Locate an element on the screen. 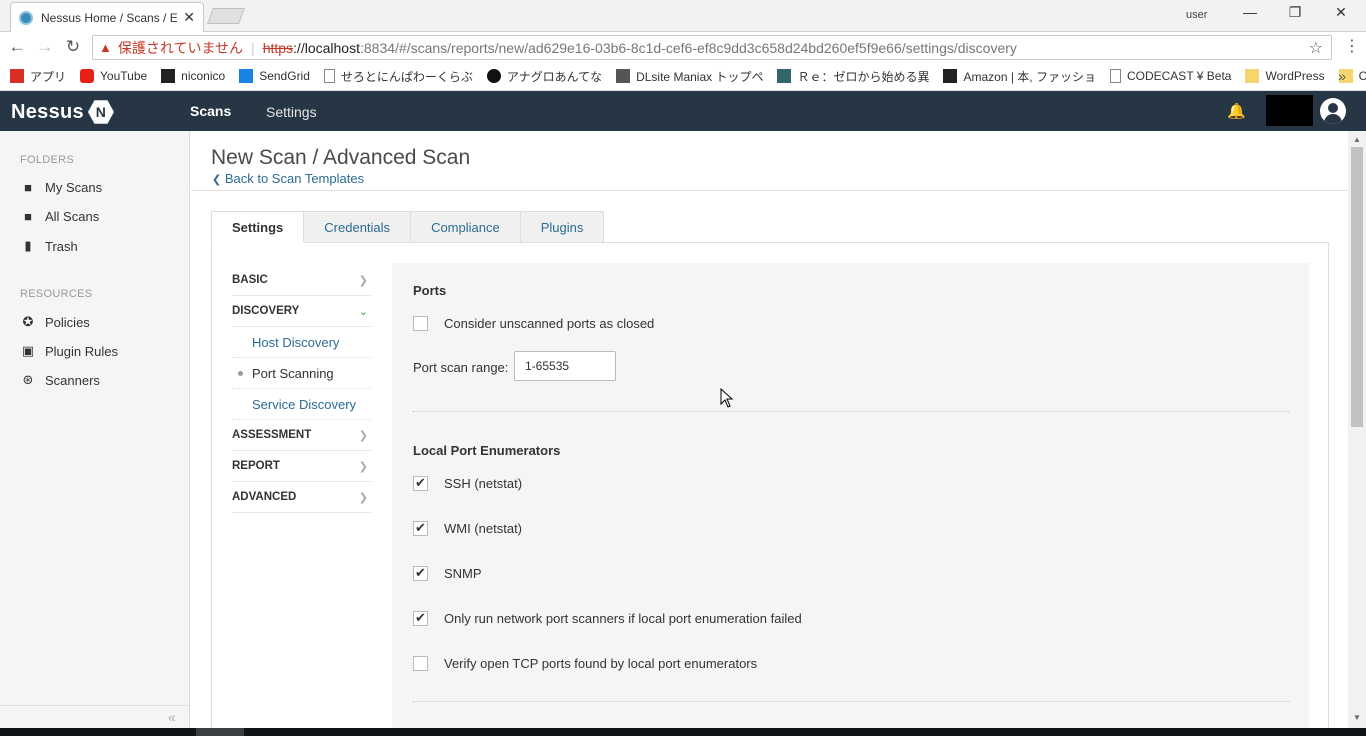 The height and width of the screenshot is (736, 1366). tab-compliance: Compliance is located at coordinates (466, 227).